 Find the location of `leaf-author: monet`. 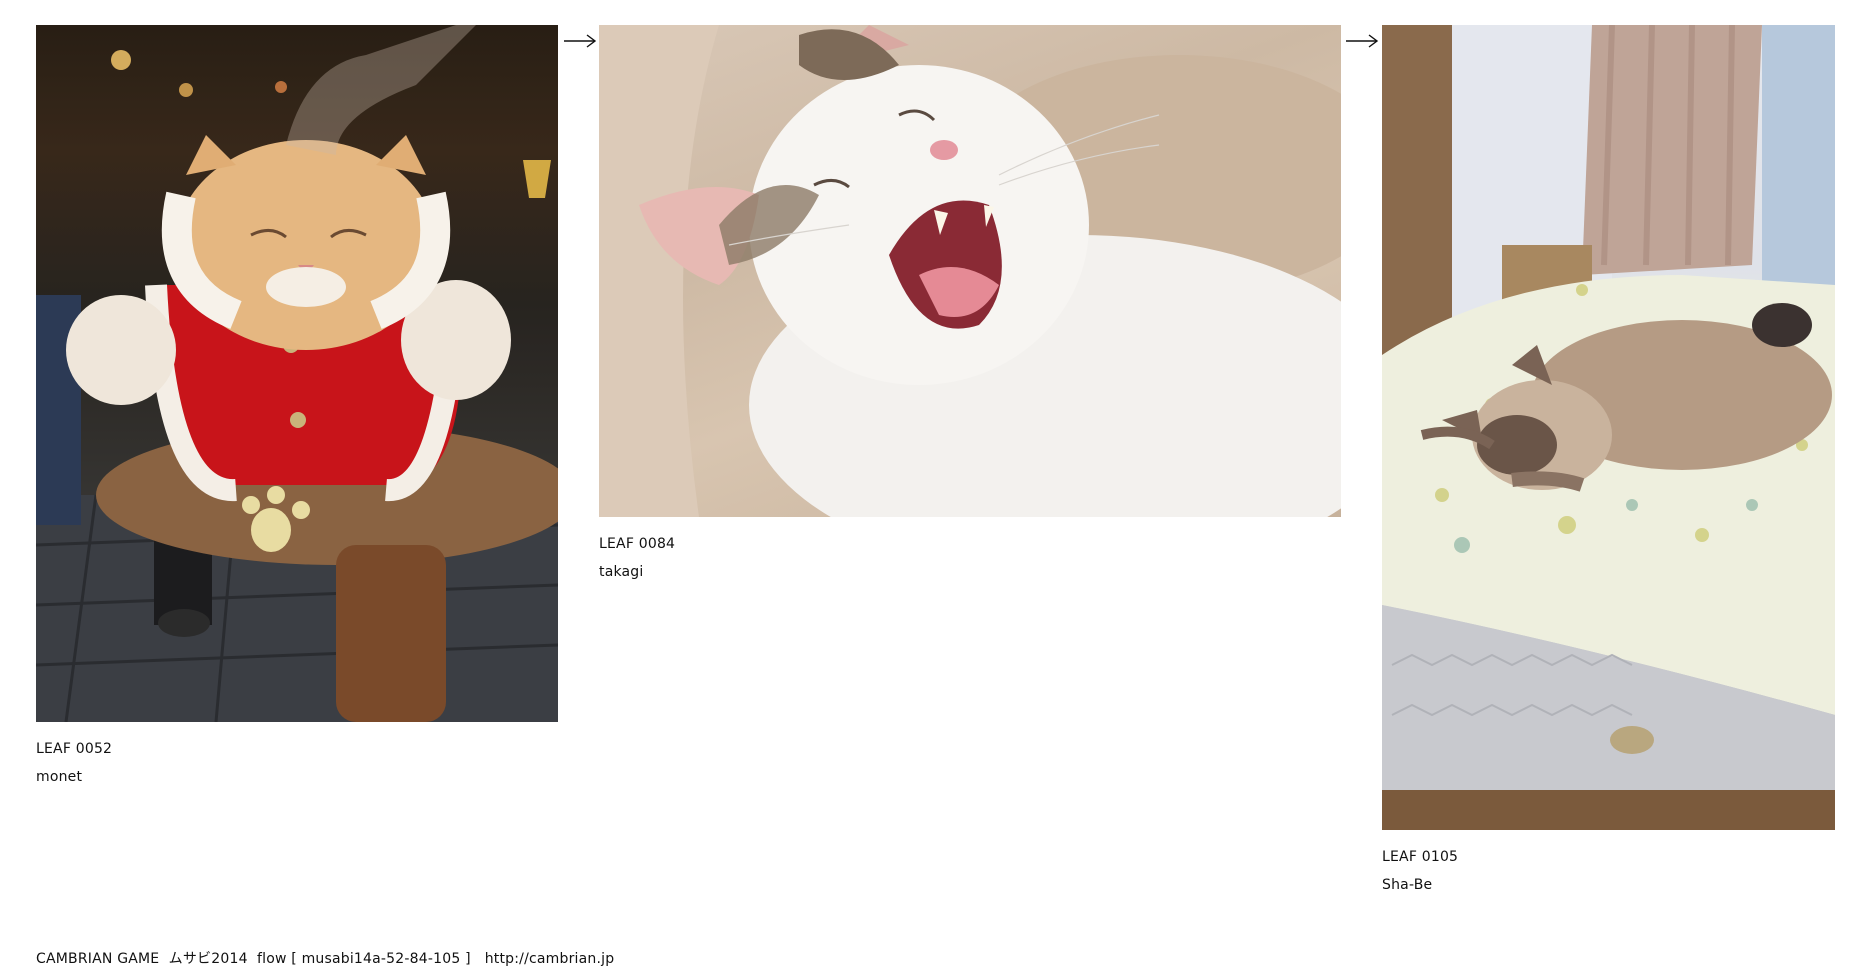

leaf-author: monet is located at coordinates (297, 777).